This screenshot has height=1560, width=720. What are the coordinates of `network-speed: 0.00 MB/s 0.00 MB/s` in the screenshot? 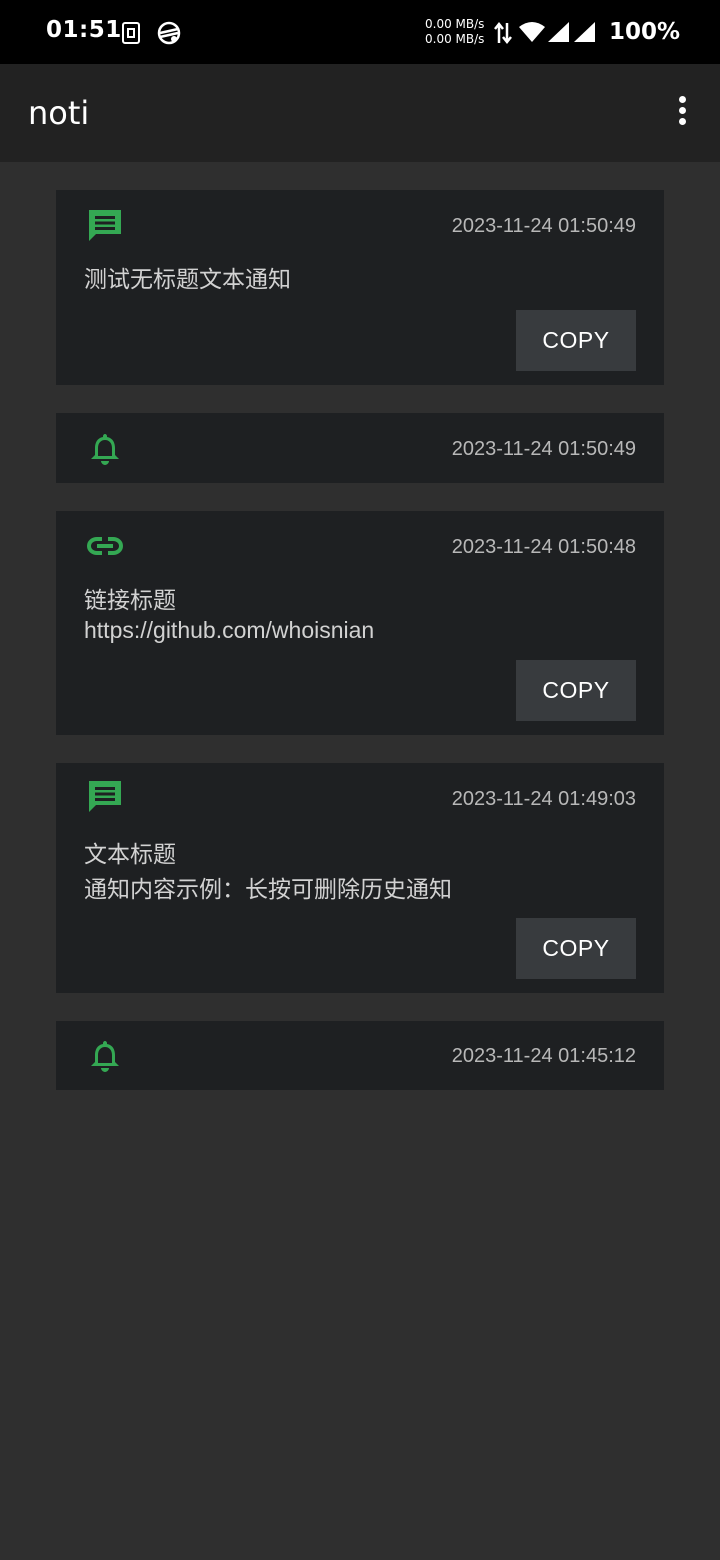 It's located at (454, 32).